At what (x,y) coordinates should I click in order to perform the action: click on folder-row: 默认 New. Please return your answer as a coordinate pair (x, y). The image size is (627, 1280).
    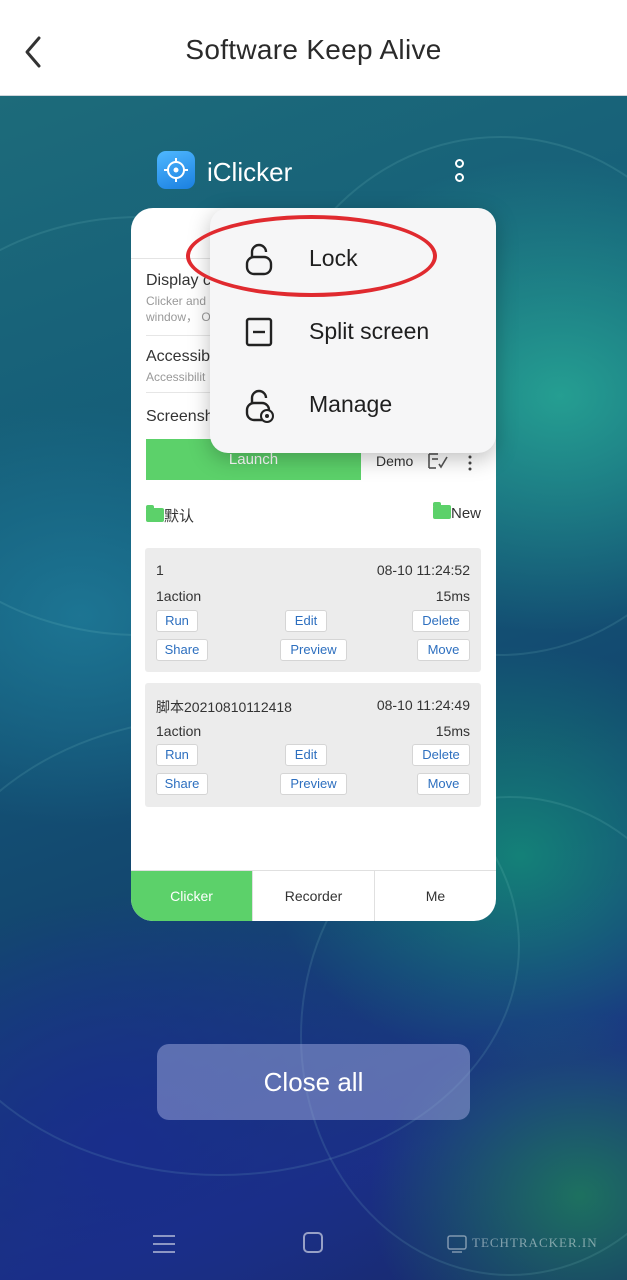
    Looking at the image, I should click on (313, 514).